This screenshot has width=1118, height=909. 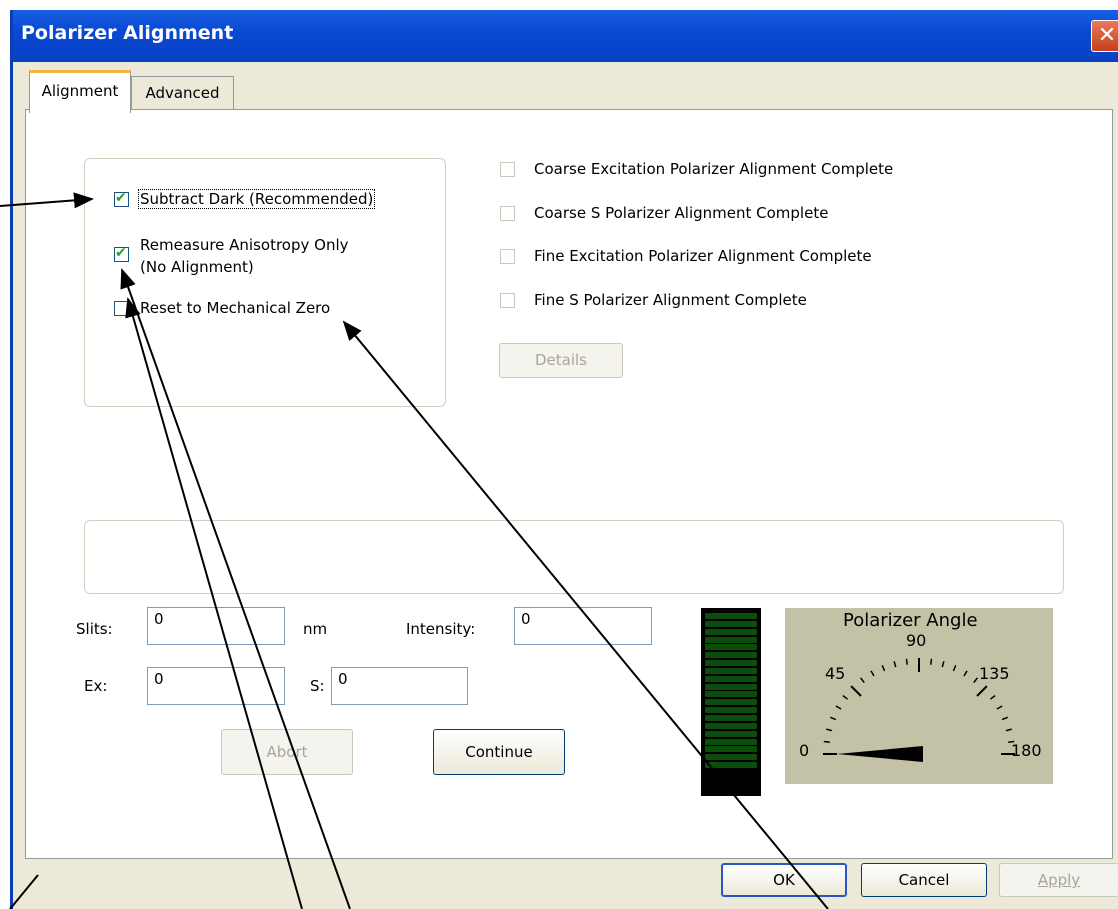 I want to click on remeasure-anisotropy-checkbox: ✔, so click(x=121, y=253).